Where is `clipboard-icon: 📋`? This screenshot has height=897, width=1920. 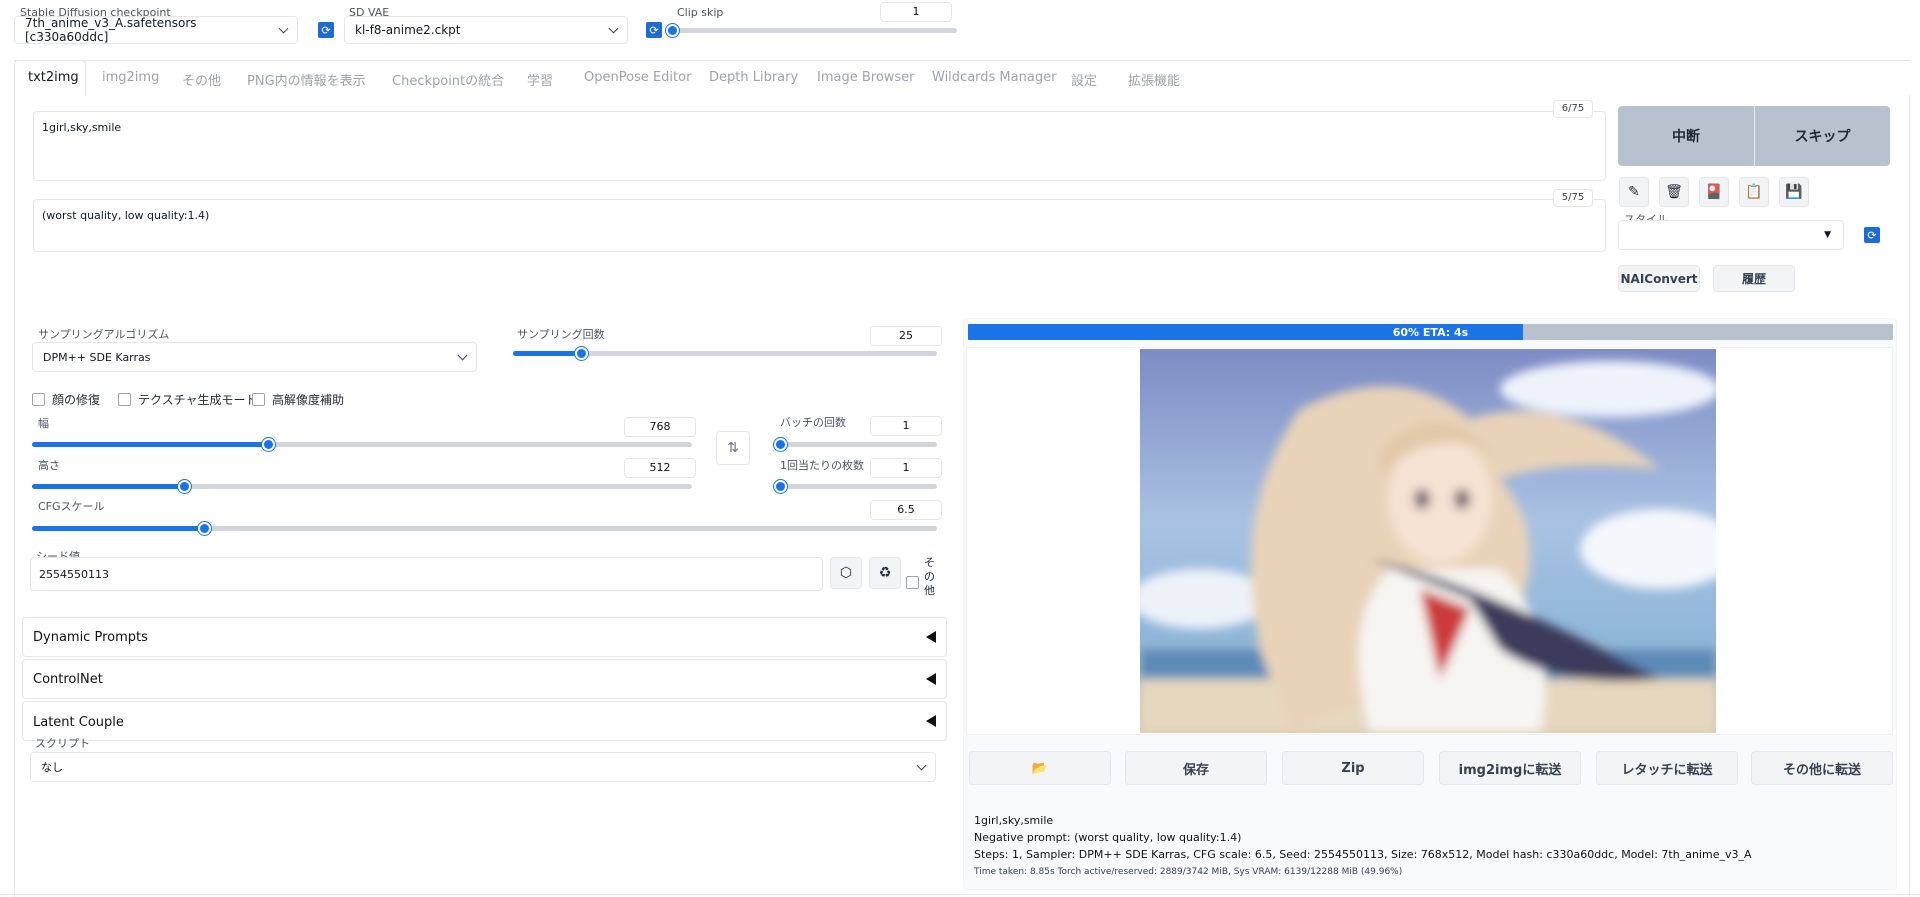
clipboard-icon: 📋 is located at coordinates (1754, 192).